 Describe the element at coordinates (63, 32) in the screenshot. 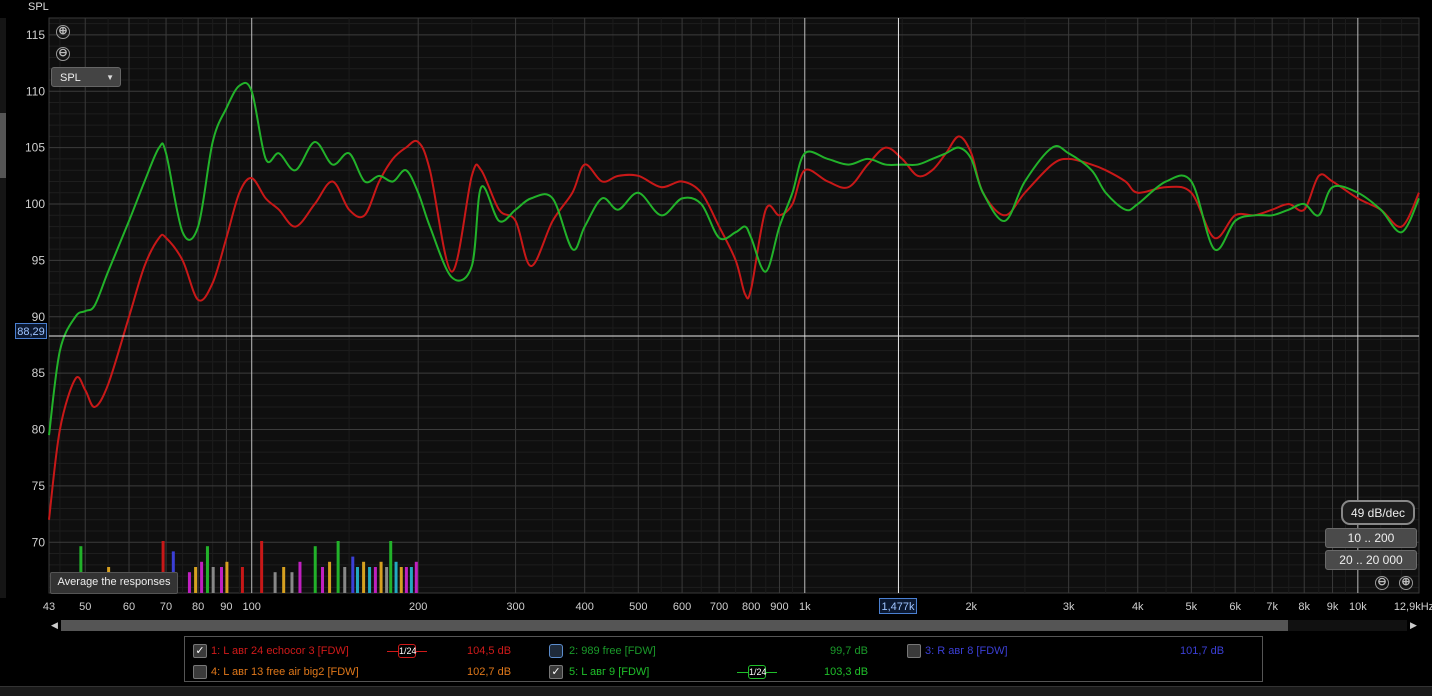

I see `zoom-in-icon: ⊕` at that location.